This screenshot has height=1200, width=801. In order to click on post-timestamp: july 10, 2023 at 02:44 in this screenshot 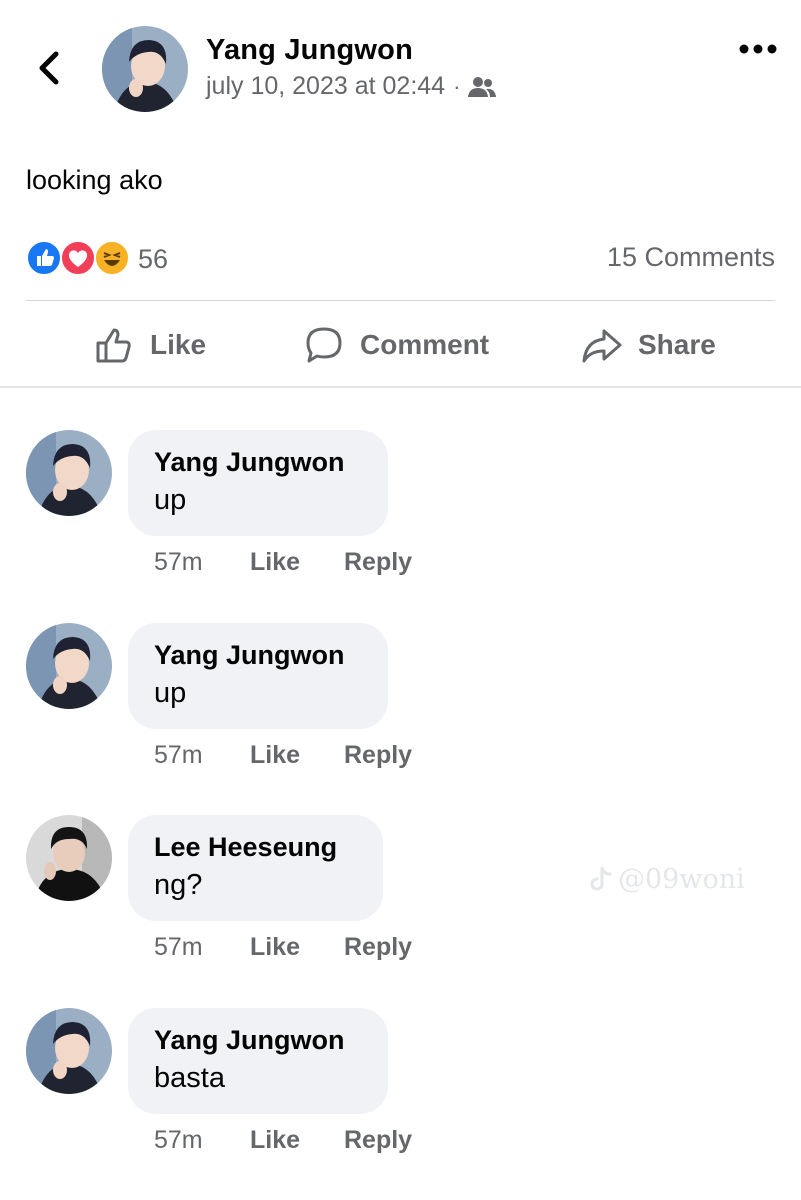, I will do `click(325, 86)`.